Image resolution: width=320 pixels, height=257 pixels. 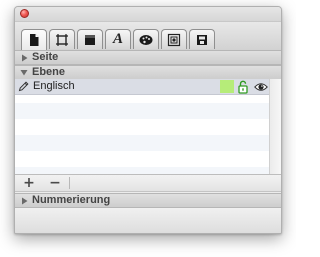 What do you see at coordinates (69, 183) in the screenshot?
I see `toolbar-divider` at bounding box center [69, 183].